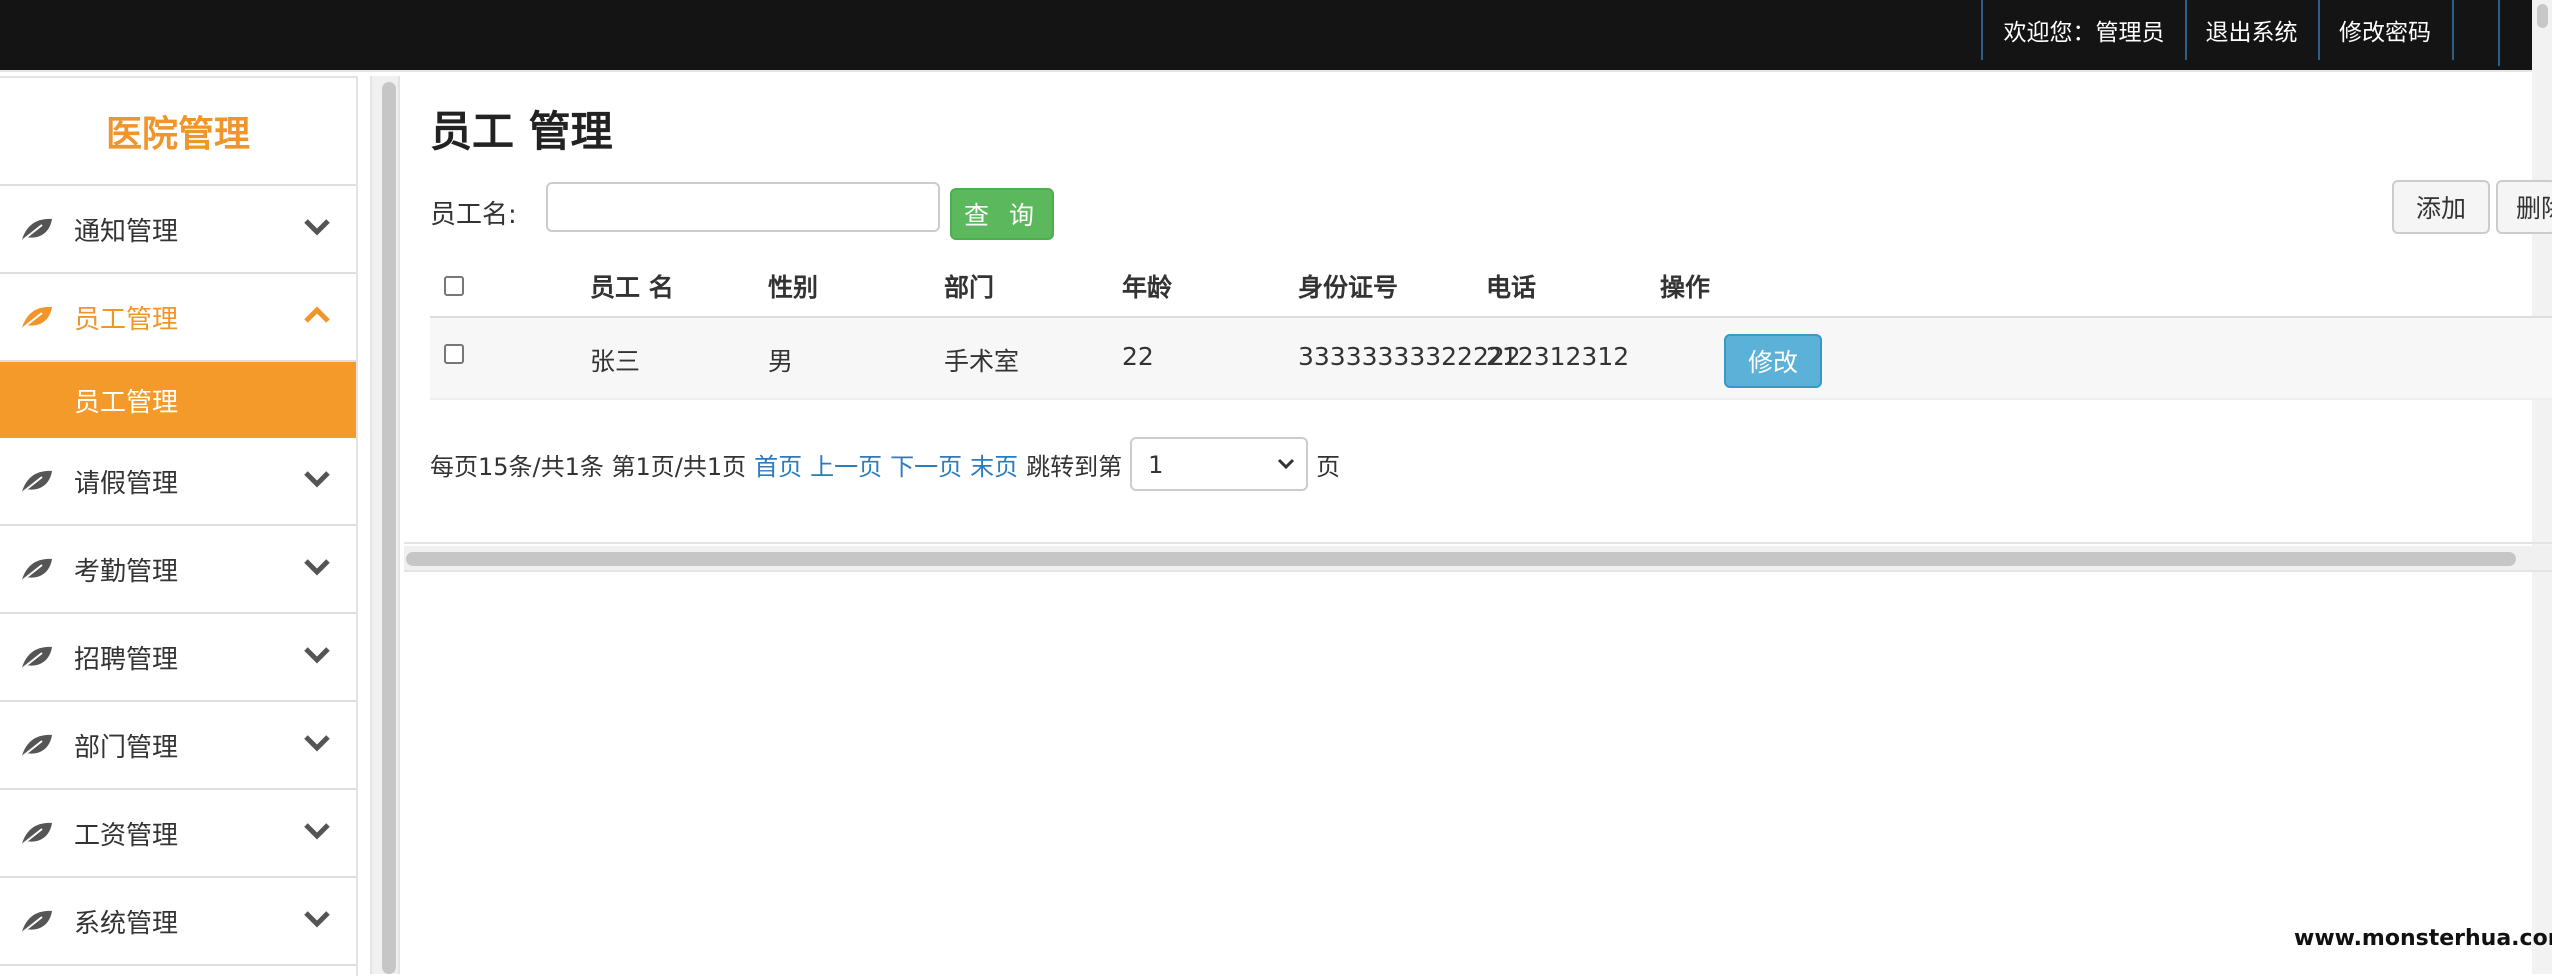 This screenshot has height=976, width=2552. I want to click on content-divider, so click(1478, 543).